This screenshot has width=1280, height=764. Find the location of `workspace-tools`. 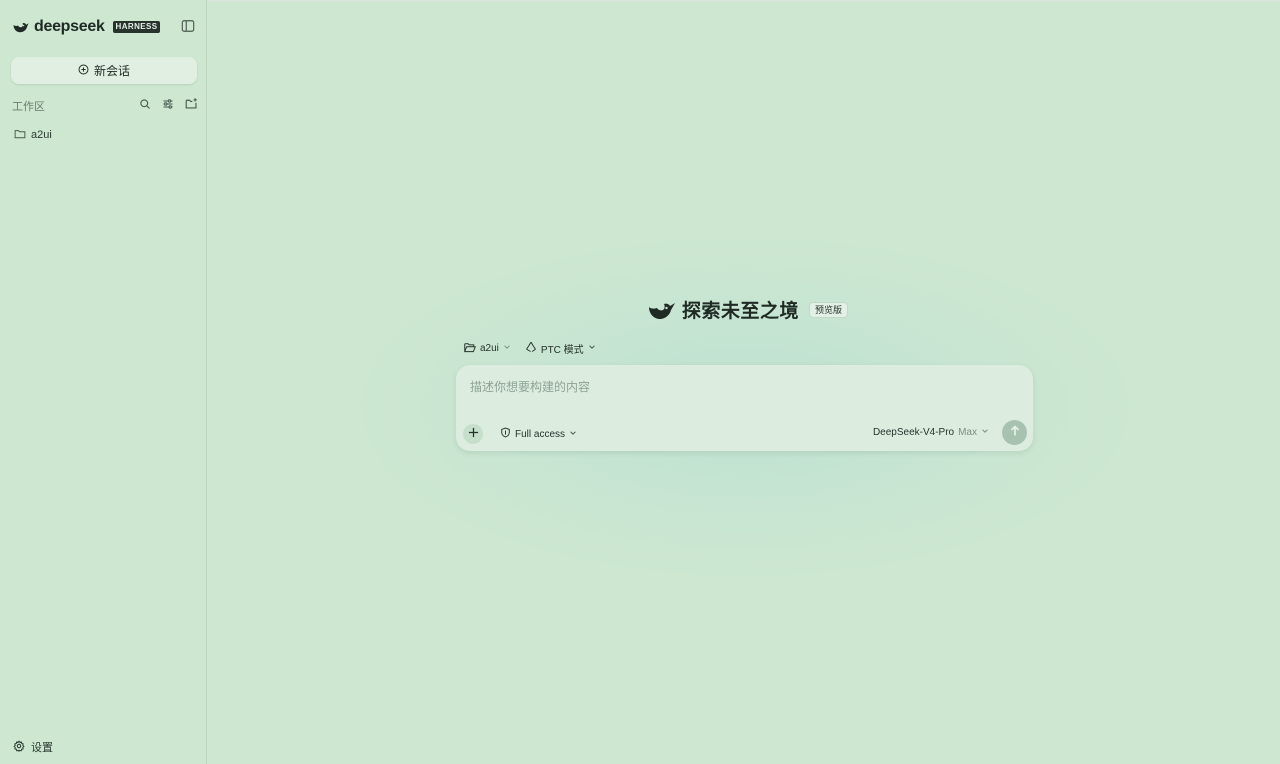

workspace-tools is located at coordinates (168, 106).